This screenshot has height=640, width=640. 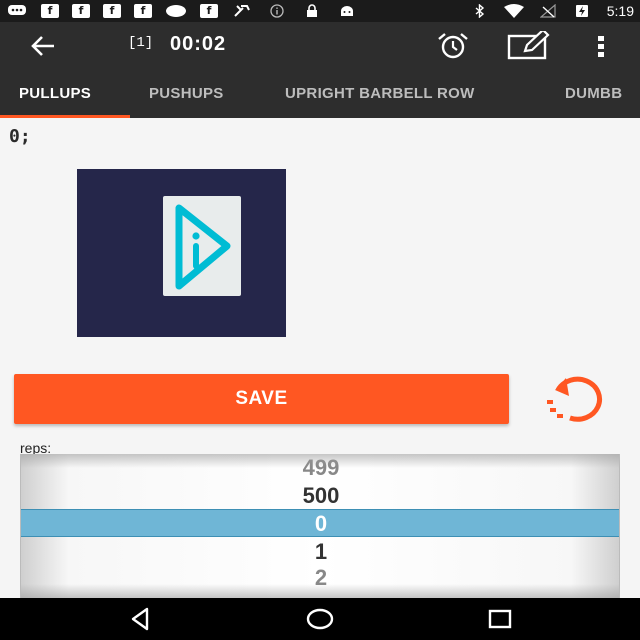 I want to click on nav-home-button, so click(x=320, y=619).